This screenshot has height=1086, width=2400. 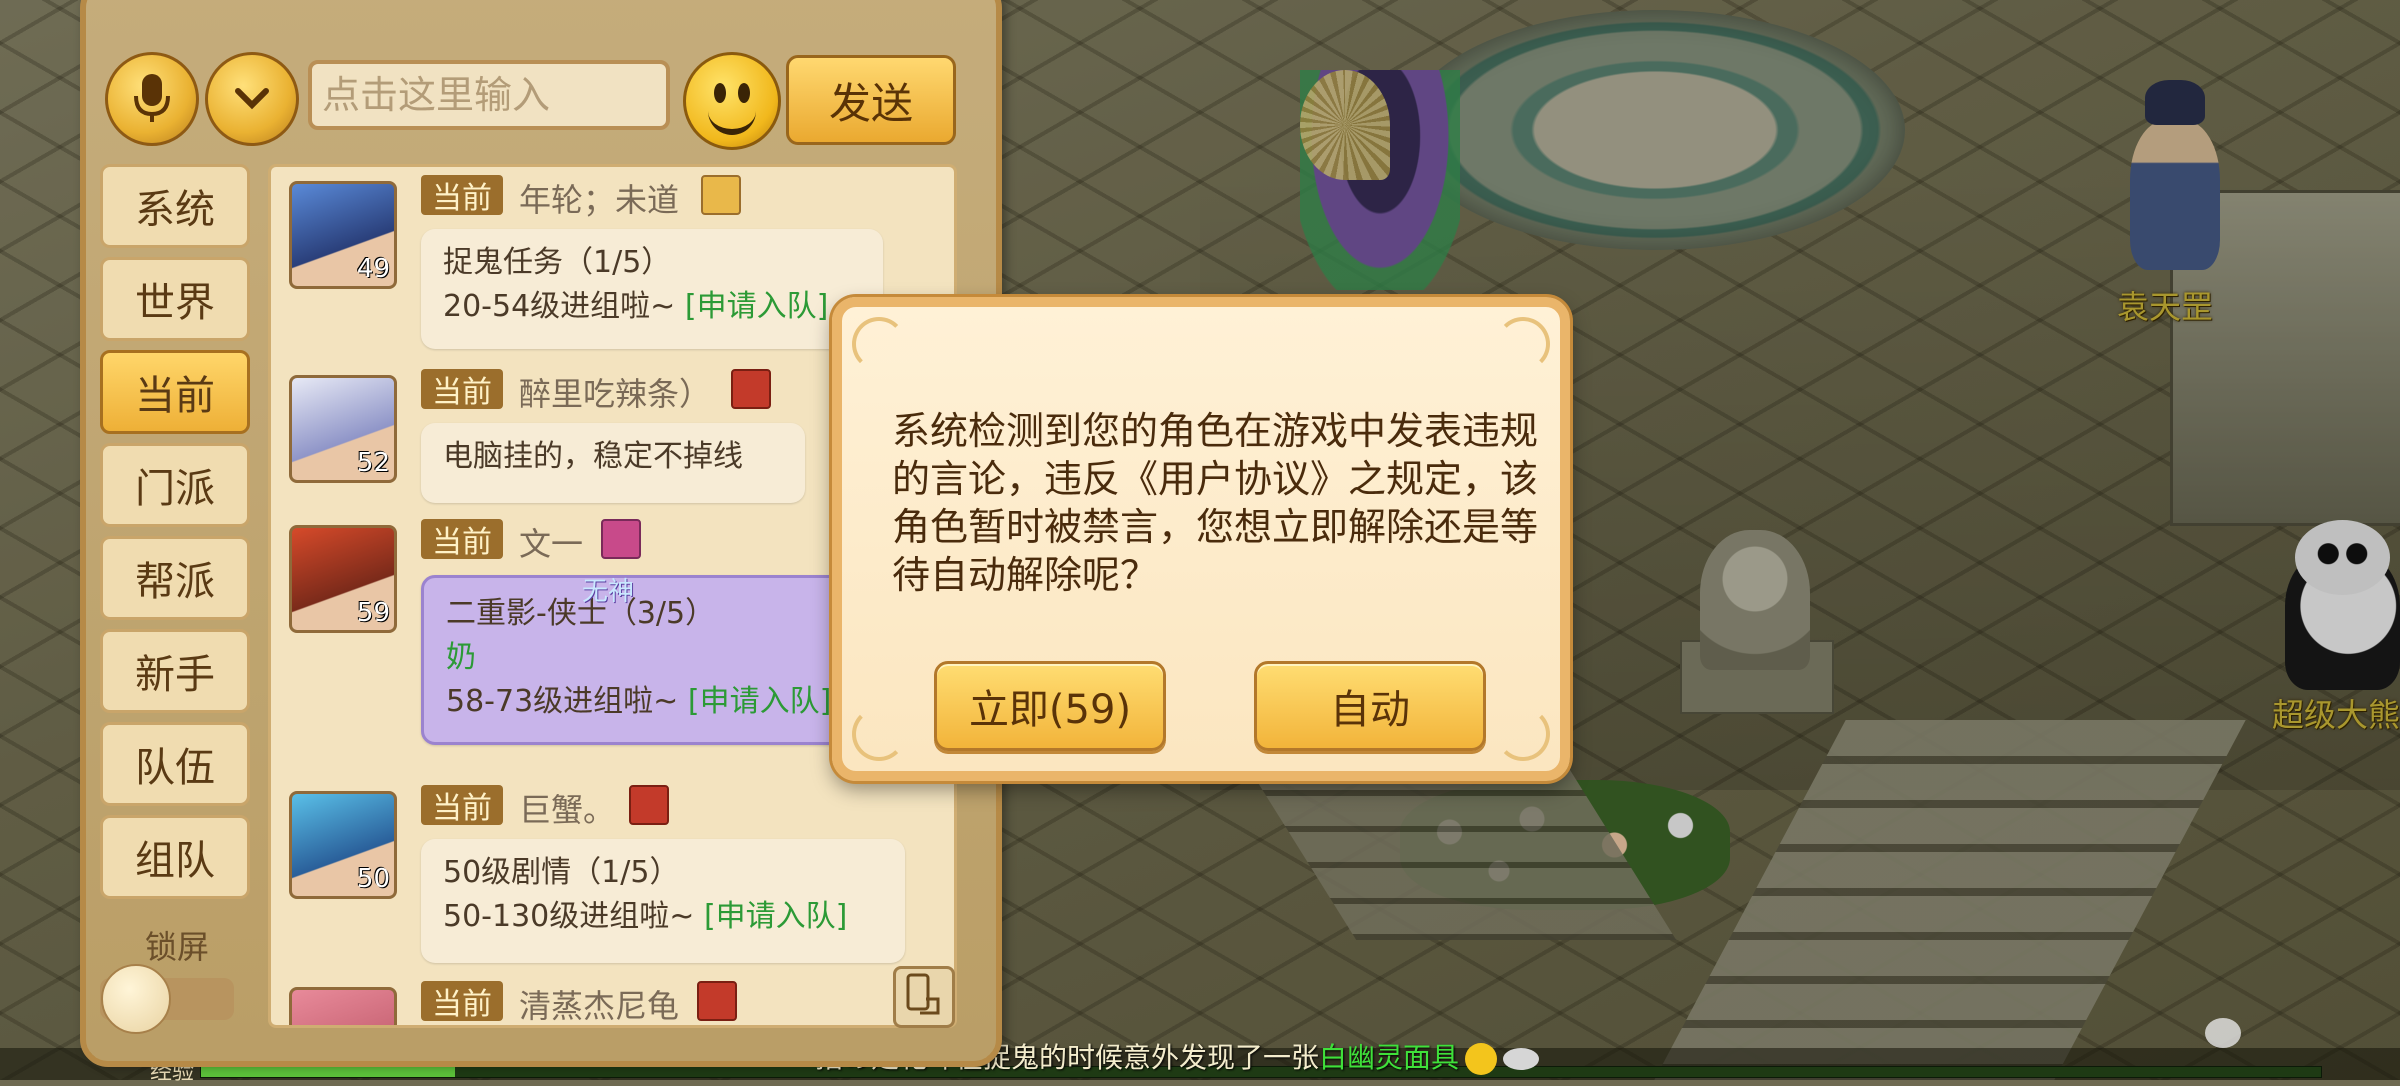 I want to click on message-bubble: 无神 二重影-侠士（3/5） 奶 58-73级进组啦~ [申请入队], so click(x=656, y=660).